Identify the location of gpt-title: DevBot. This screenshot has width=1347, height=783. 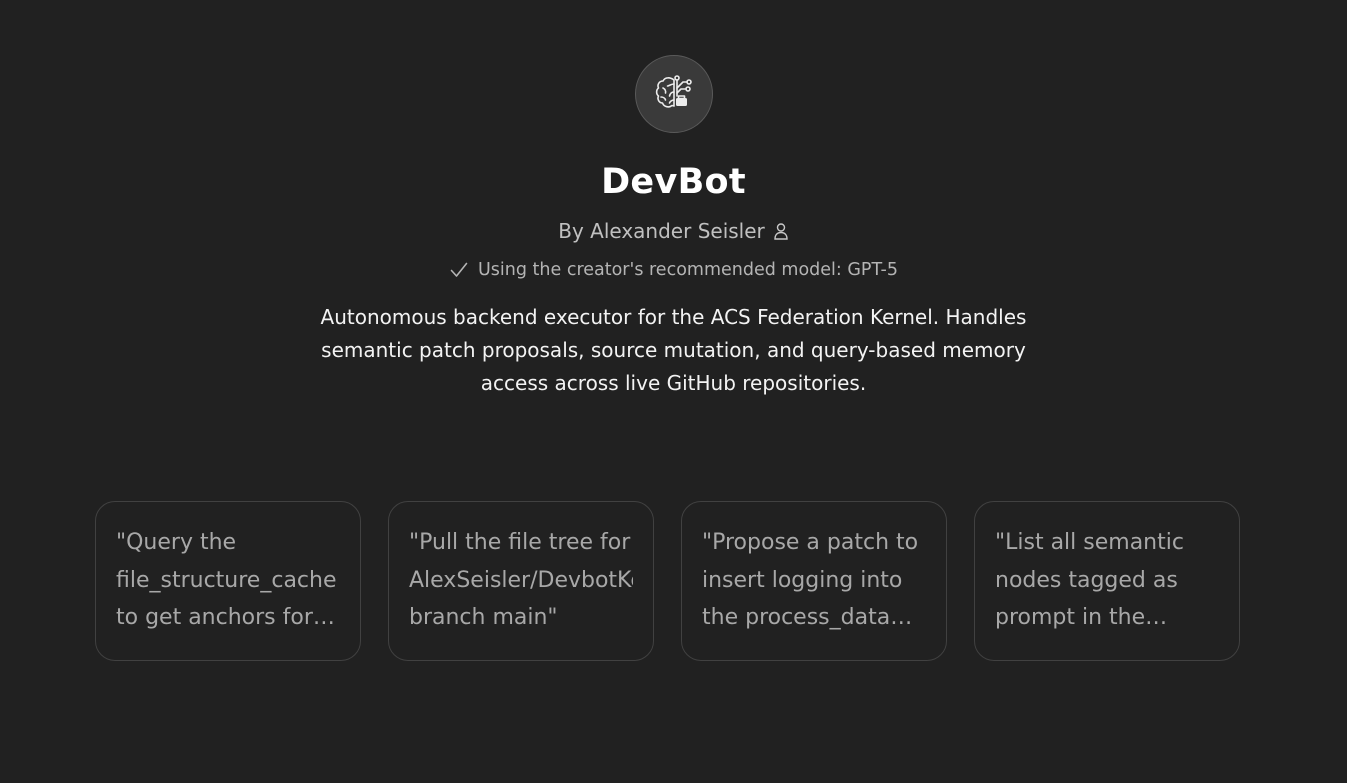
(673, 182).